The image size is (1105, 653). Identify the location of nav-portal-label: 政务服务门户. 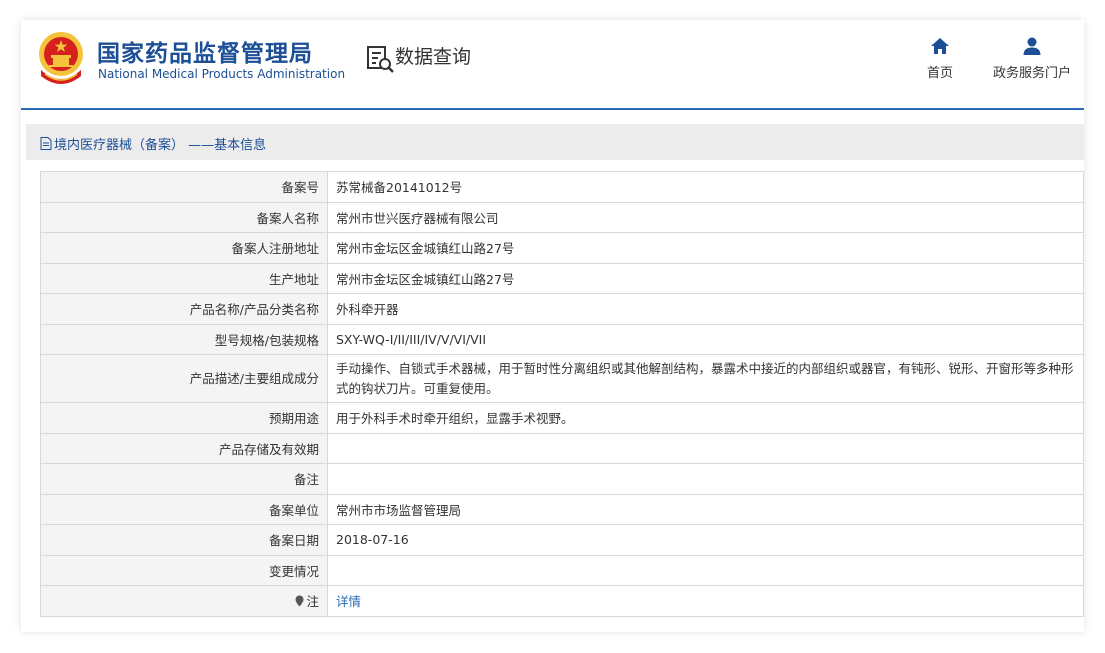
(1031, 73).